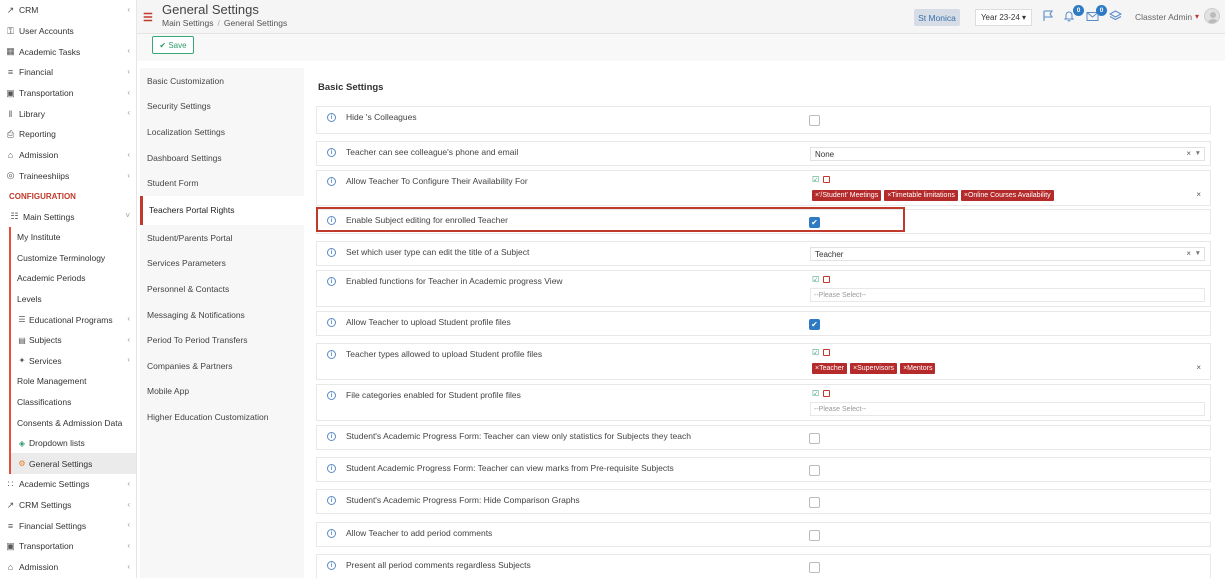 This screenshot has height=578, width=1225. I want to click on settings-nav-item: Mobile App, so click(222, 392).